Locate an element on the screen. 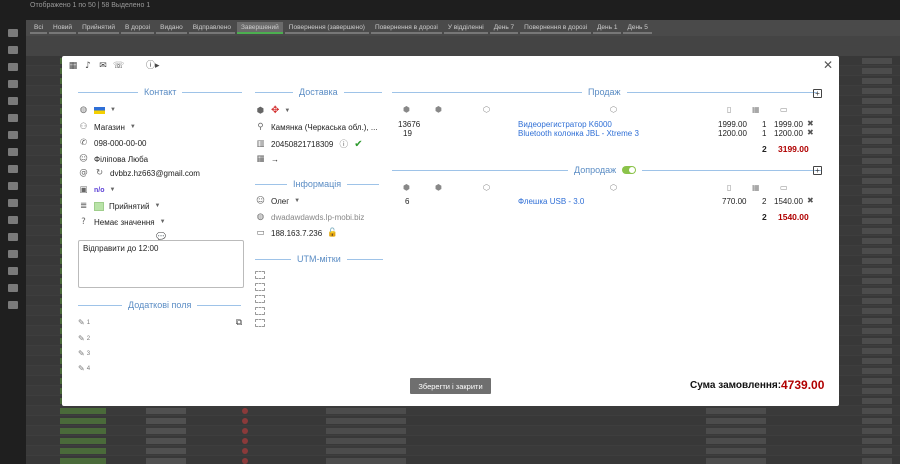 This screenshot has height=464, width=900. background-tab: Відправлено is located at coordinates (211, 28).